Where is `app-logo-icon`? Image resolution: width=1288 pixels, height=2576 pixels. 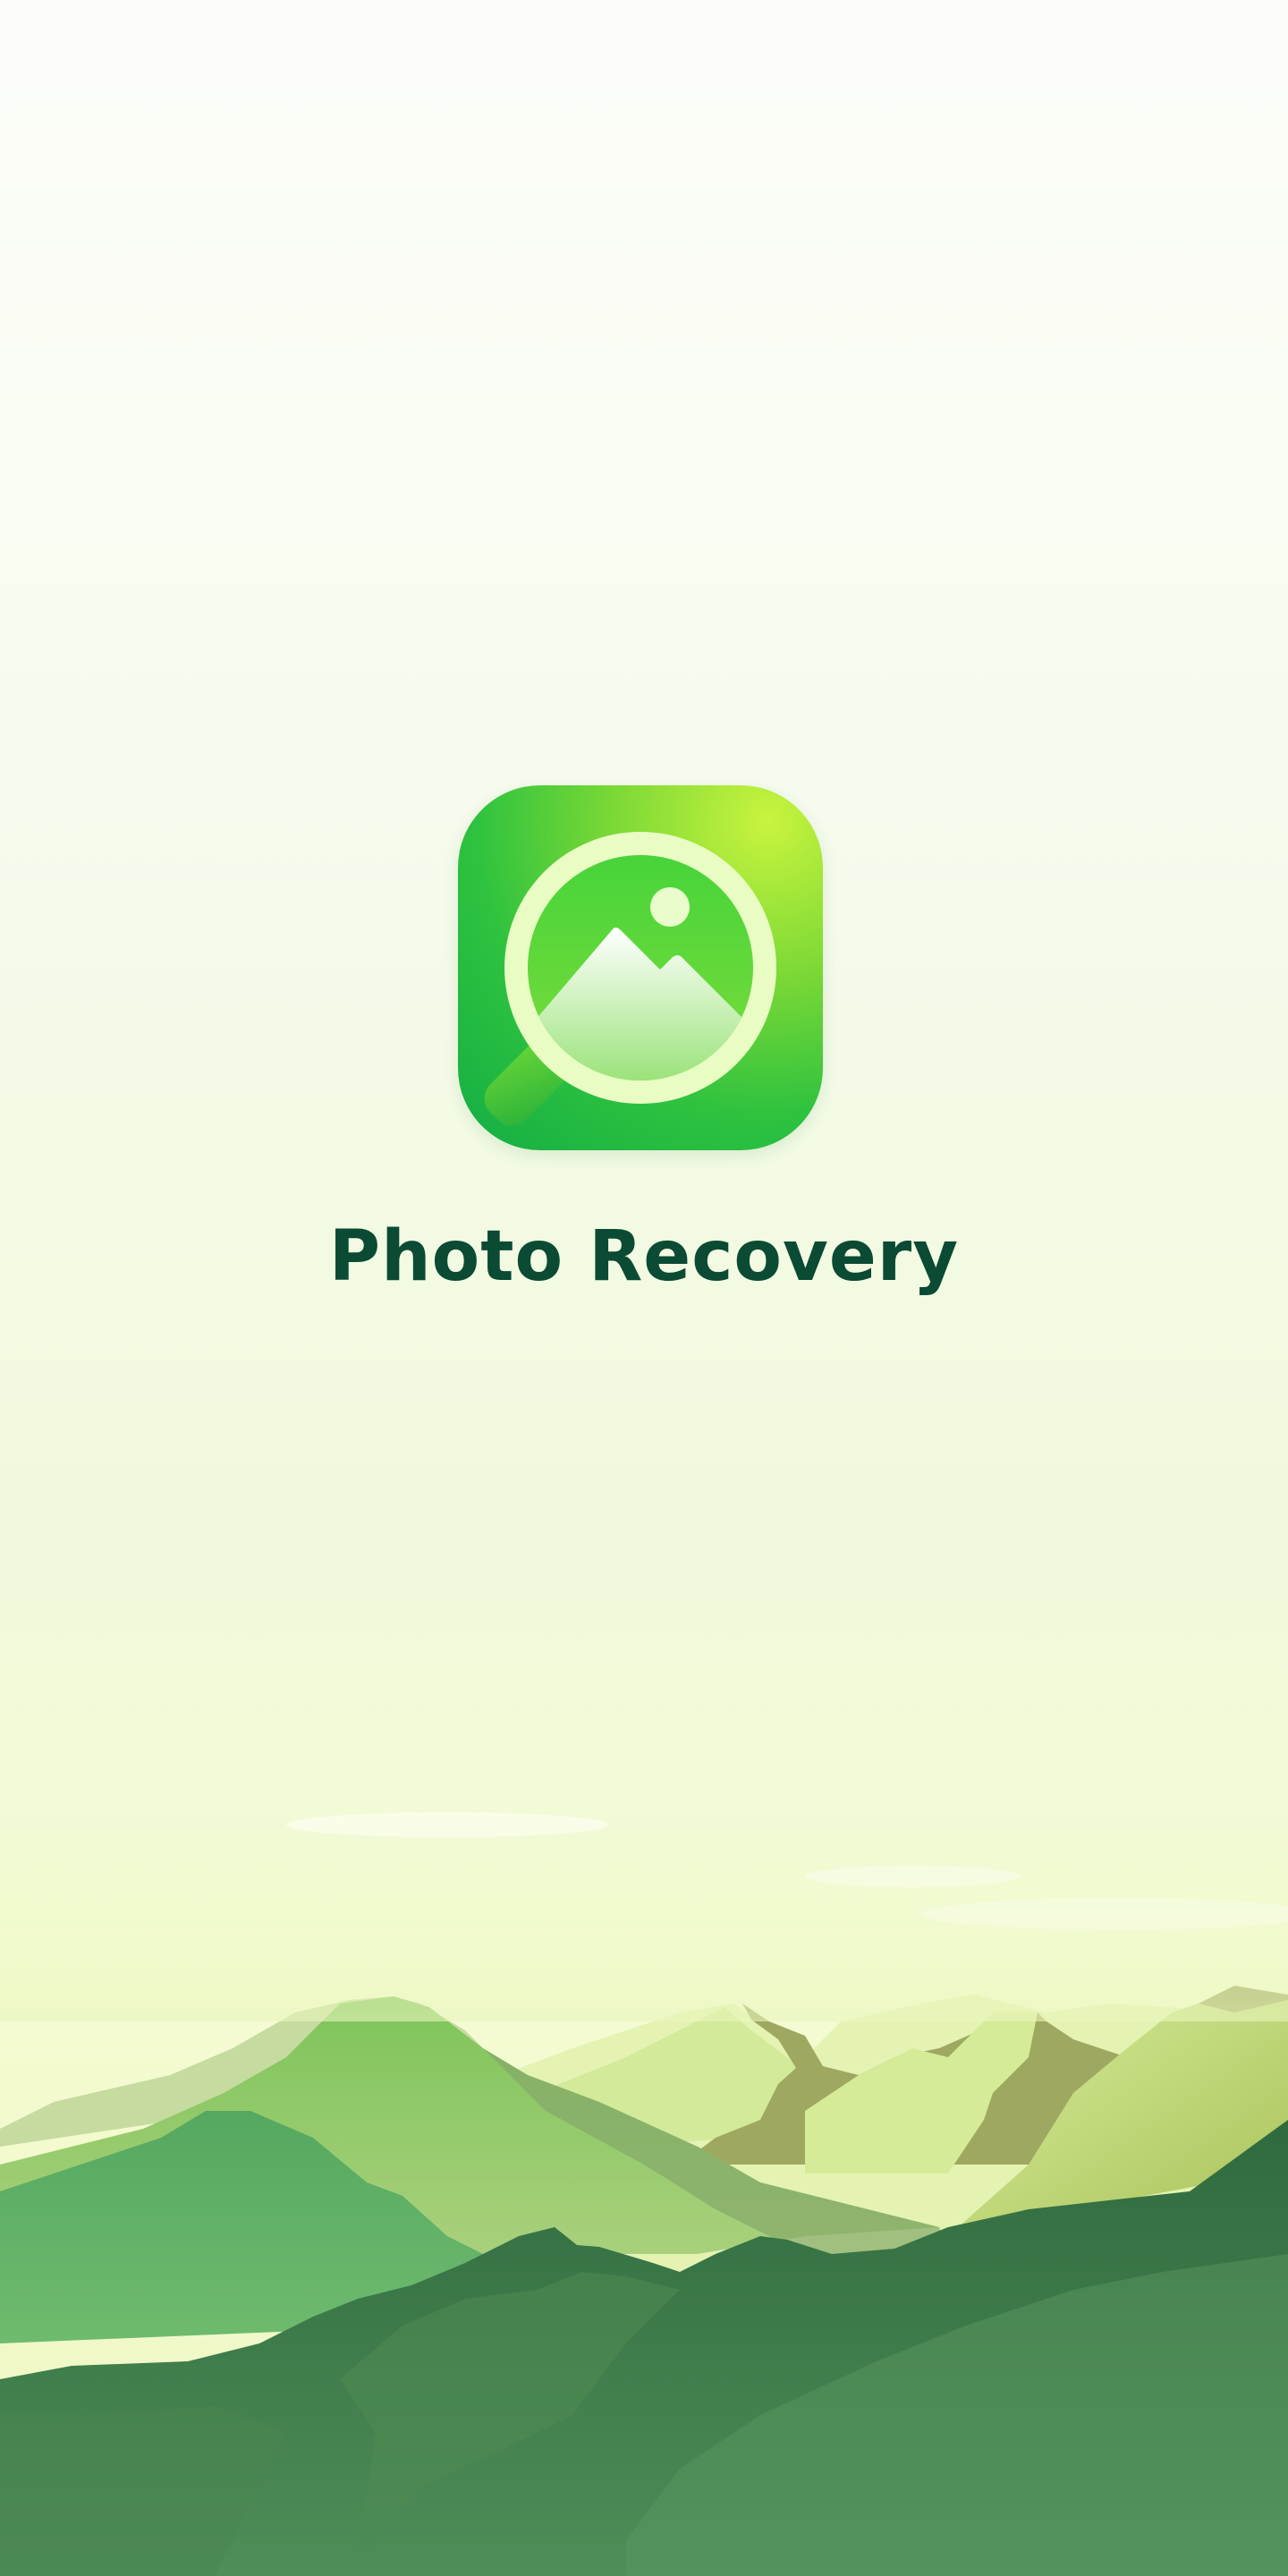 app-logo-icon is located at coordinates (640, 967).